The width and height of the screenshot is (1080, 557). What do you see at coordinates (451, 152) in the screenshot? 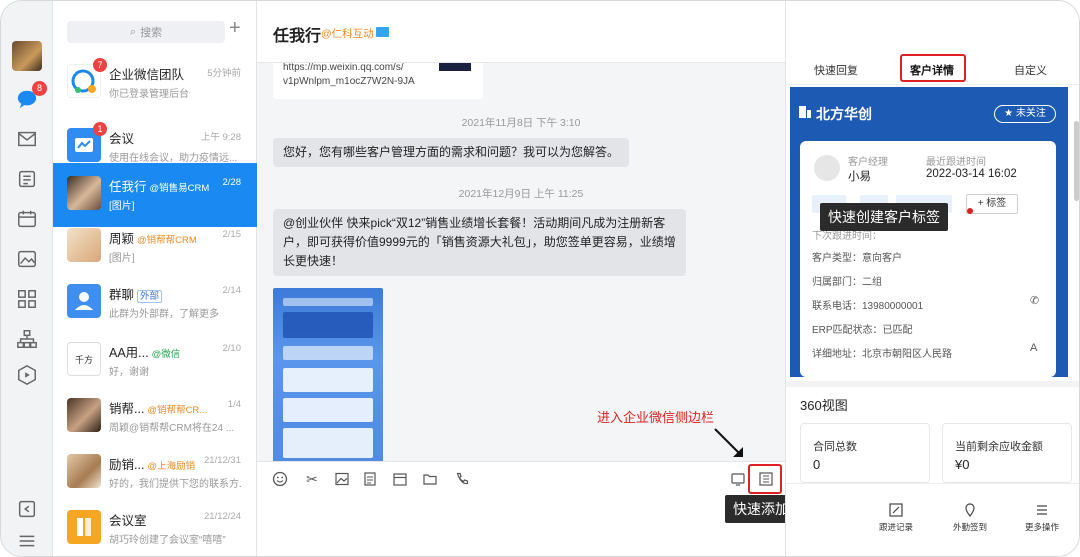
I see `message-bubble: 您好，您有哪些客户管理方面的需求和问题？我可以为您解答。` at bounding box center [451, 152].